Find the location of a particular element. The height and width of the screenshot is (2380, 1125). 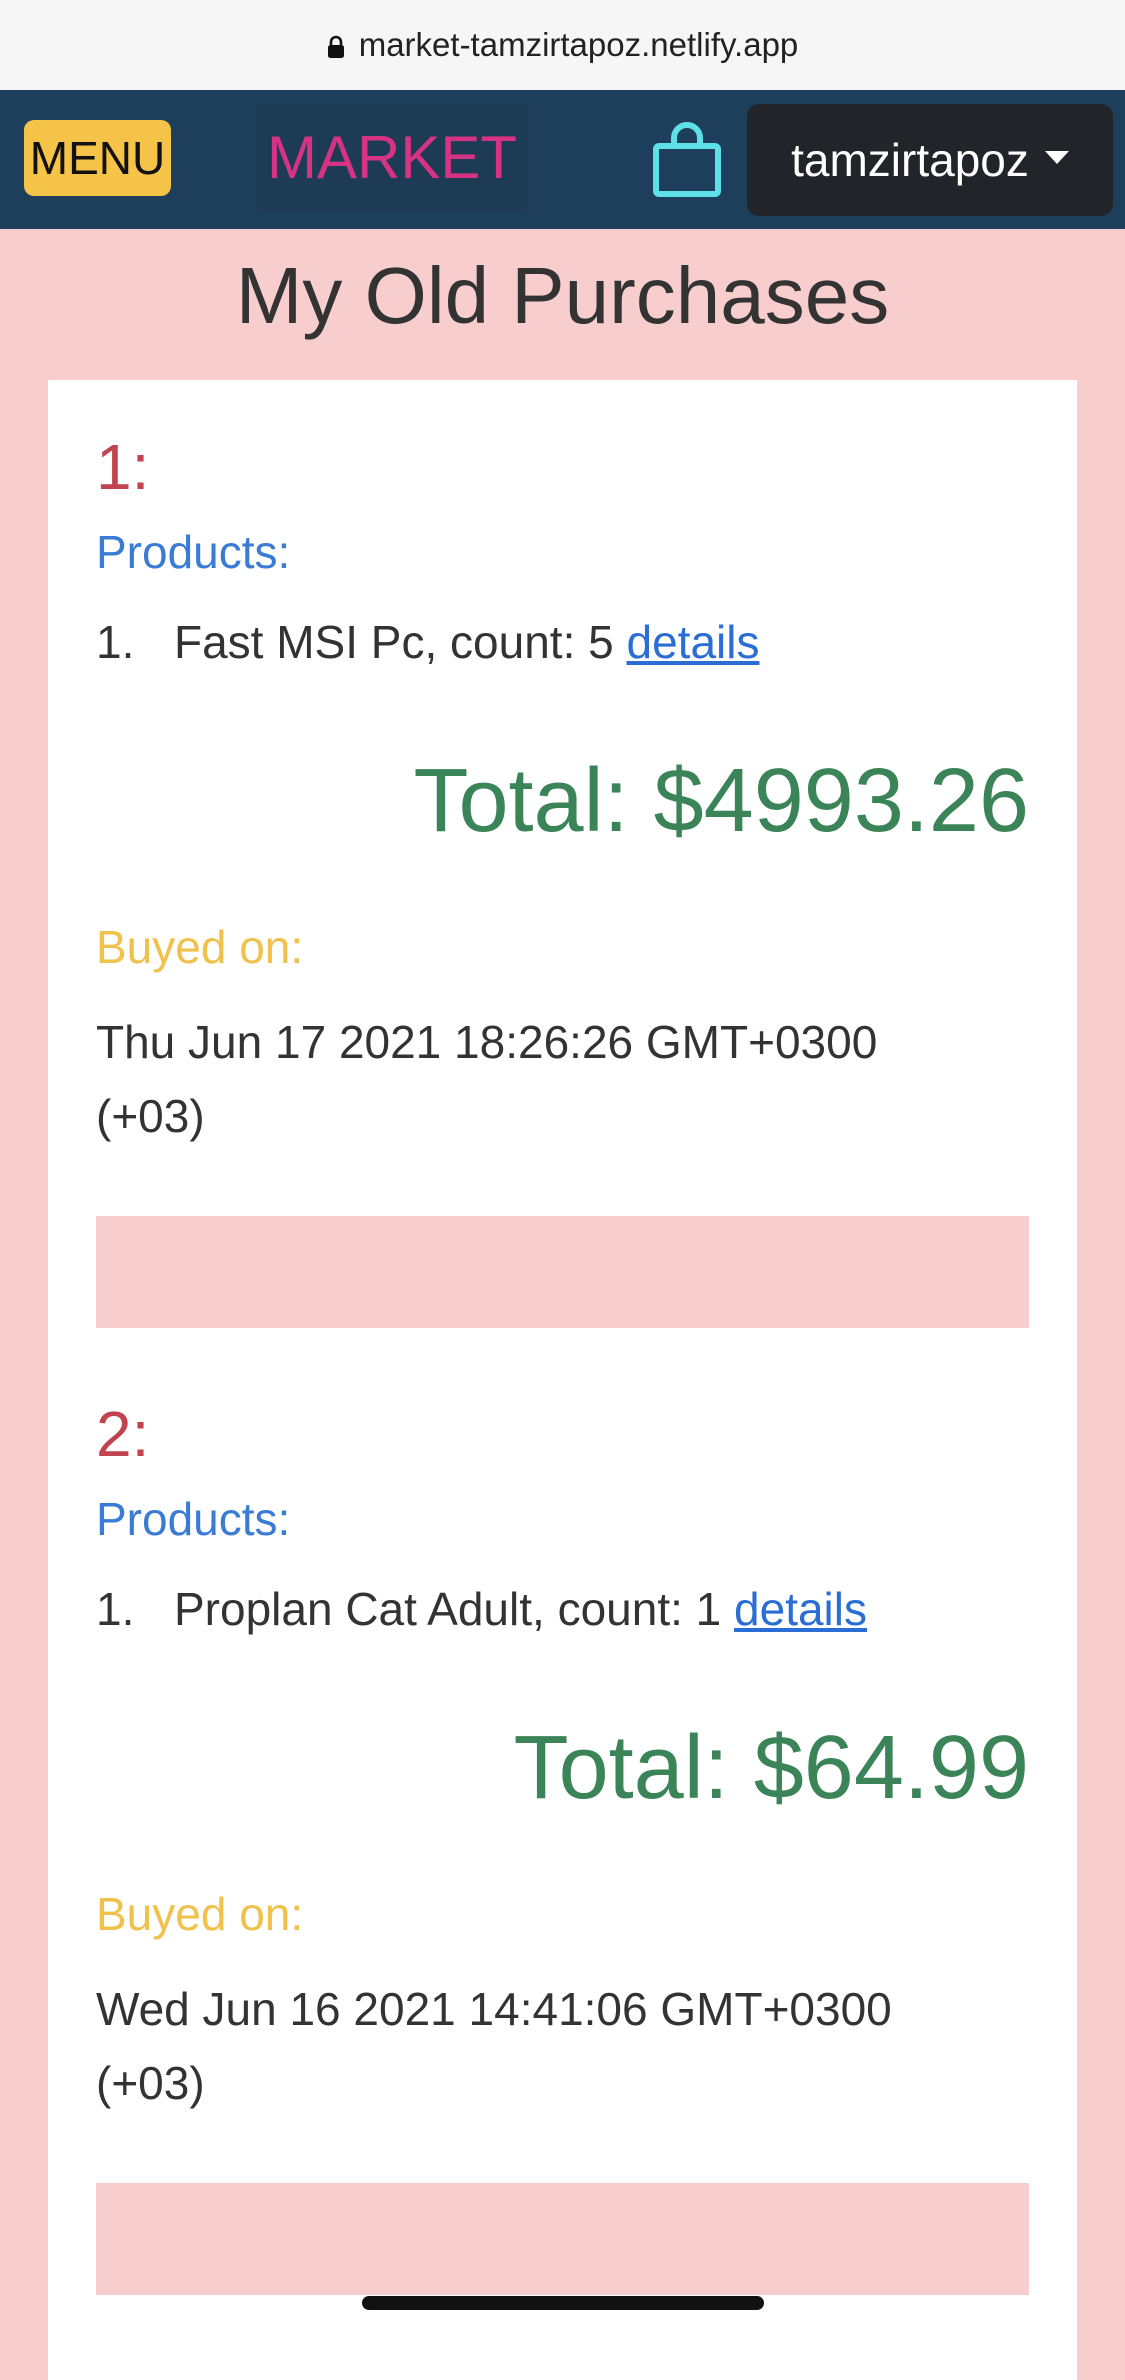

user-dropdown: tamzirtapoz is located at coordinates (930, 160).